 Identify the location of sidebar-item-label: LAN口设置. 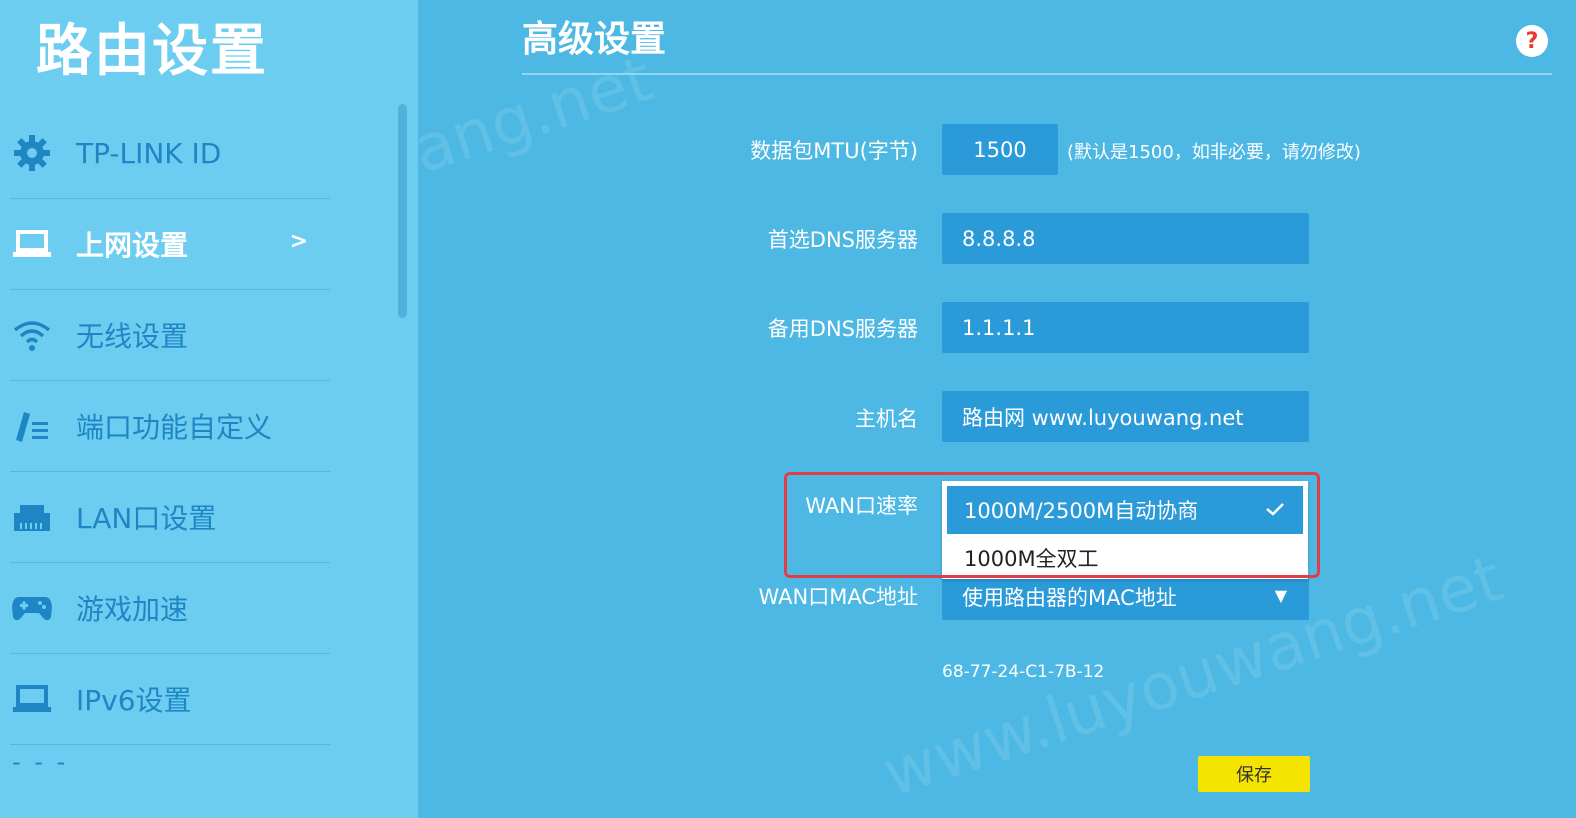
(146, 518).